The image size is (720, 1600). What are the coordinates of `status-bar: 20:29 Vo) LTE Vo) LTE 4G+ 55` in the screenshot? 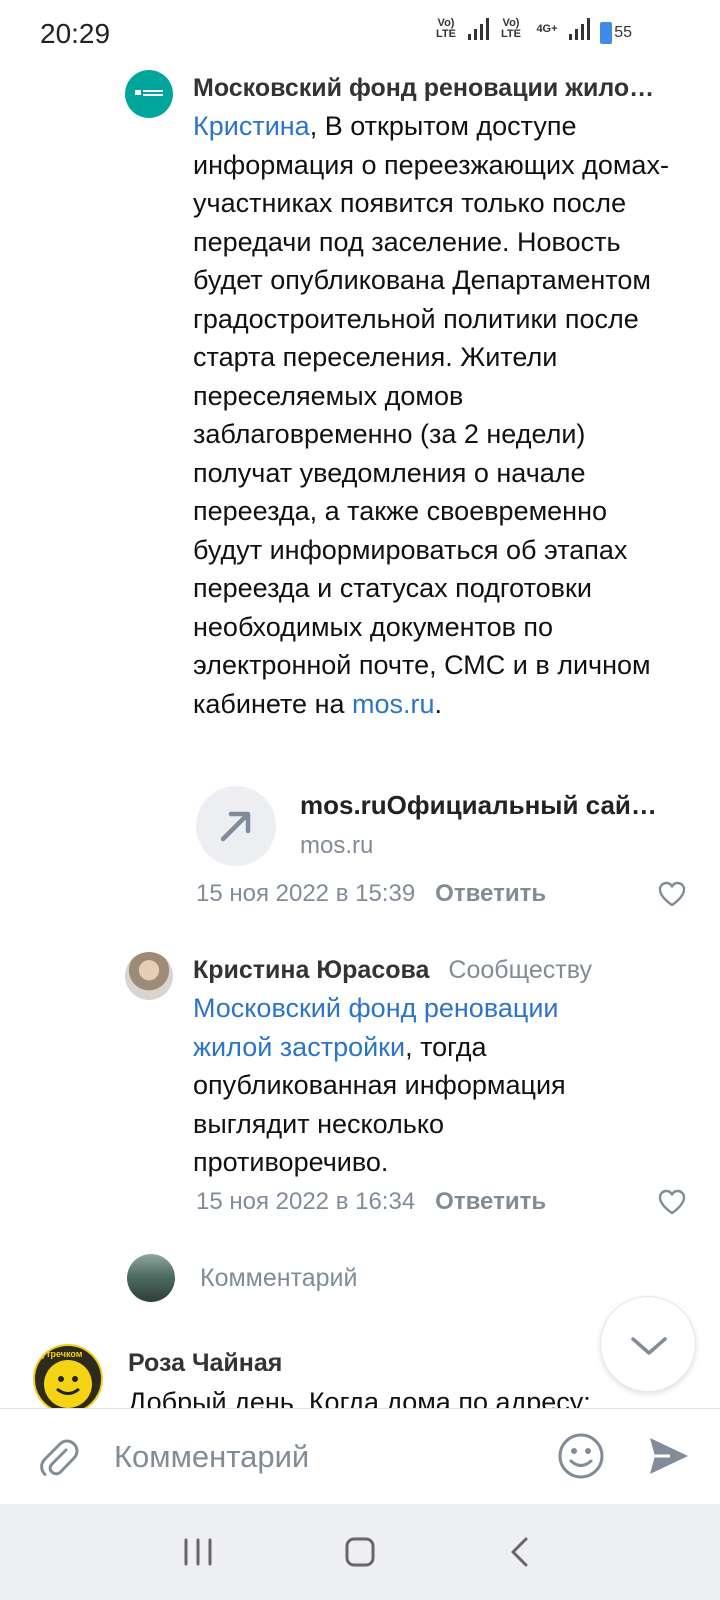 It's located at (360, 28).